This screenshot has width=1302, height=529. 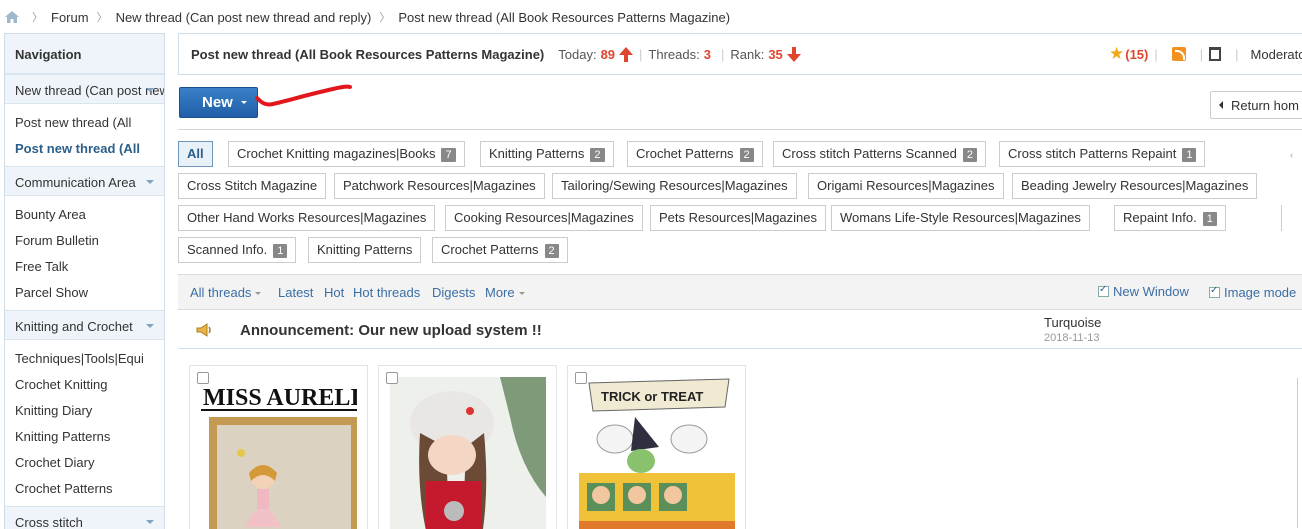 I want to click on filter-hot: Hot, so click(x=334, y=292).